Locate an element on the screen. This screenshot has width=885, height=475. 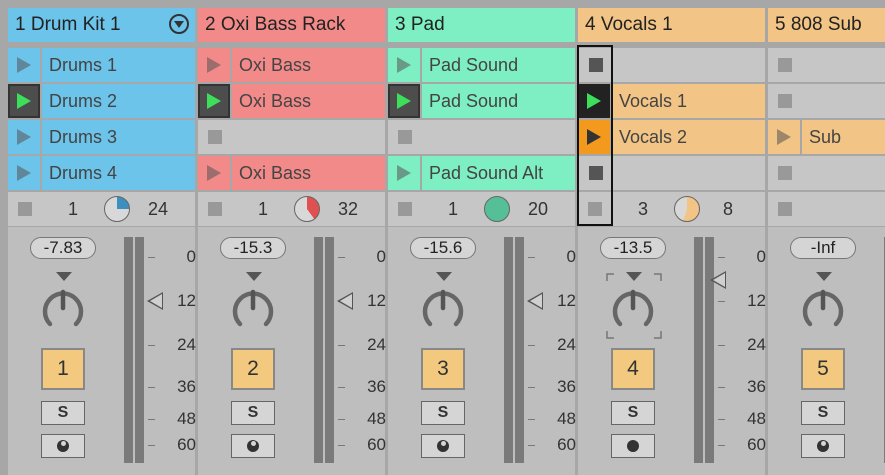
volume-readout: -15.6 is located at coordinates (443, 248).